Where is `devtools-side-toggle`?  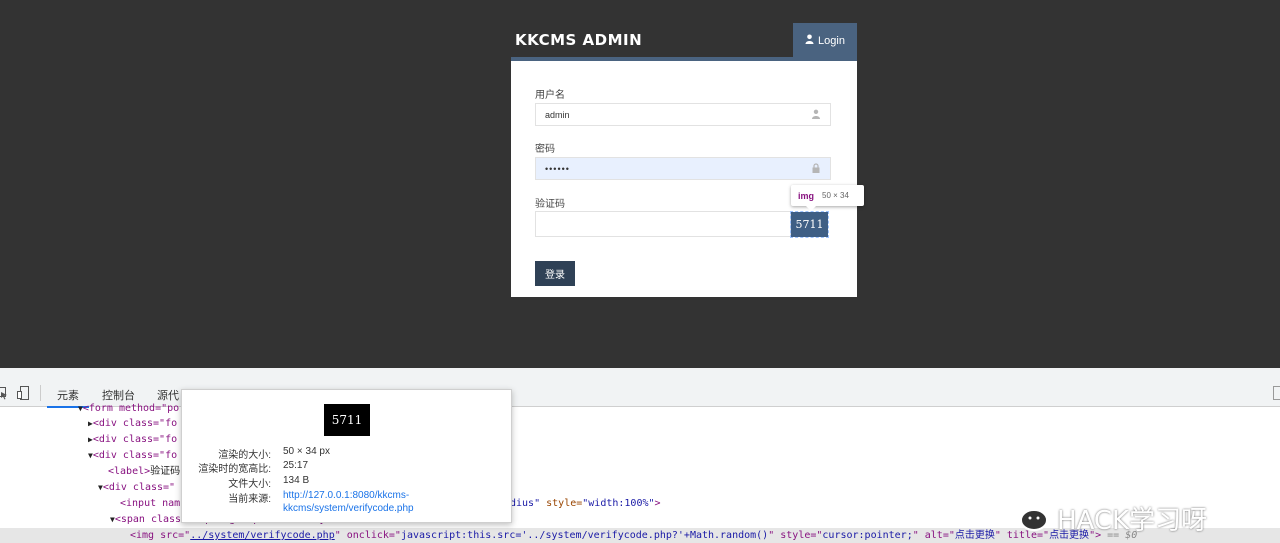
devtools-side-toggle is located at coordinates (1276, 393).